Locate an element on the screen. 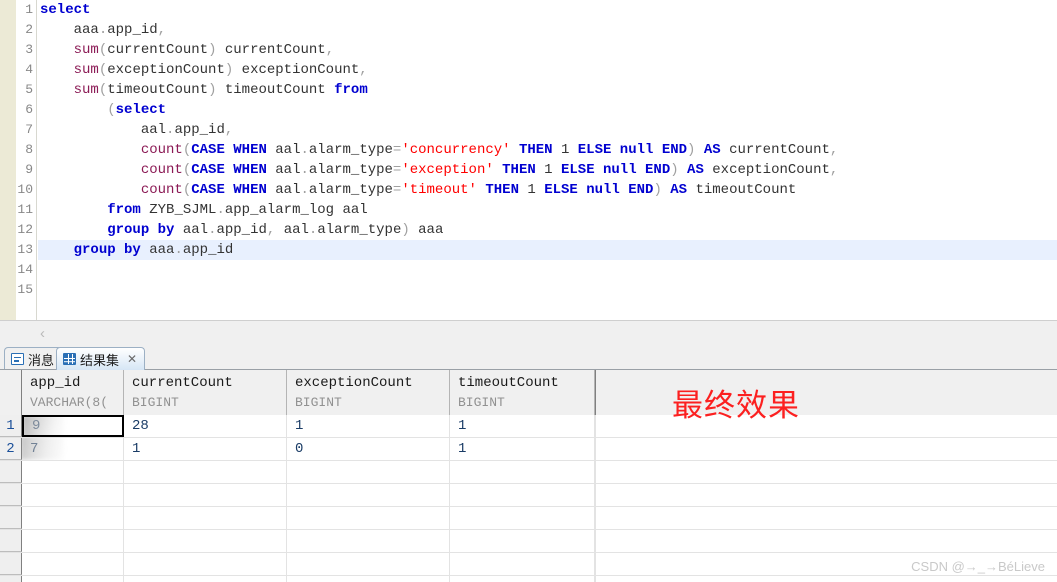 The height and width of the screenshot is (582, 1057). chevron-left-icon: ‹ is located at coordinates (42, 334).